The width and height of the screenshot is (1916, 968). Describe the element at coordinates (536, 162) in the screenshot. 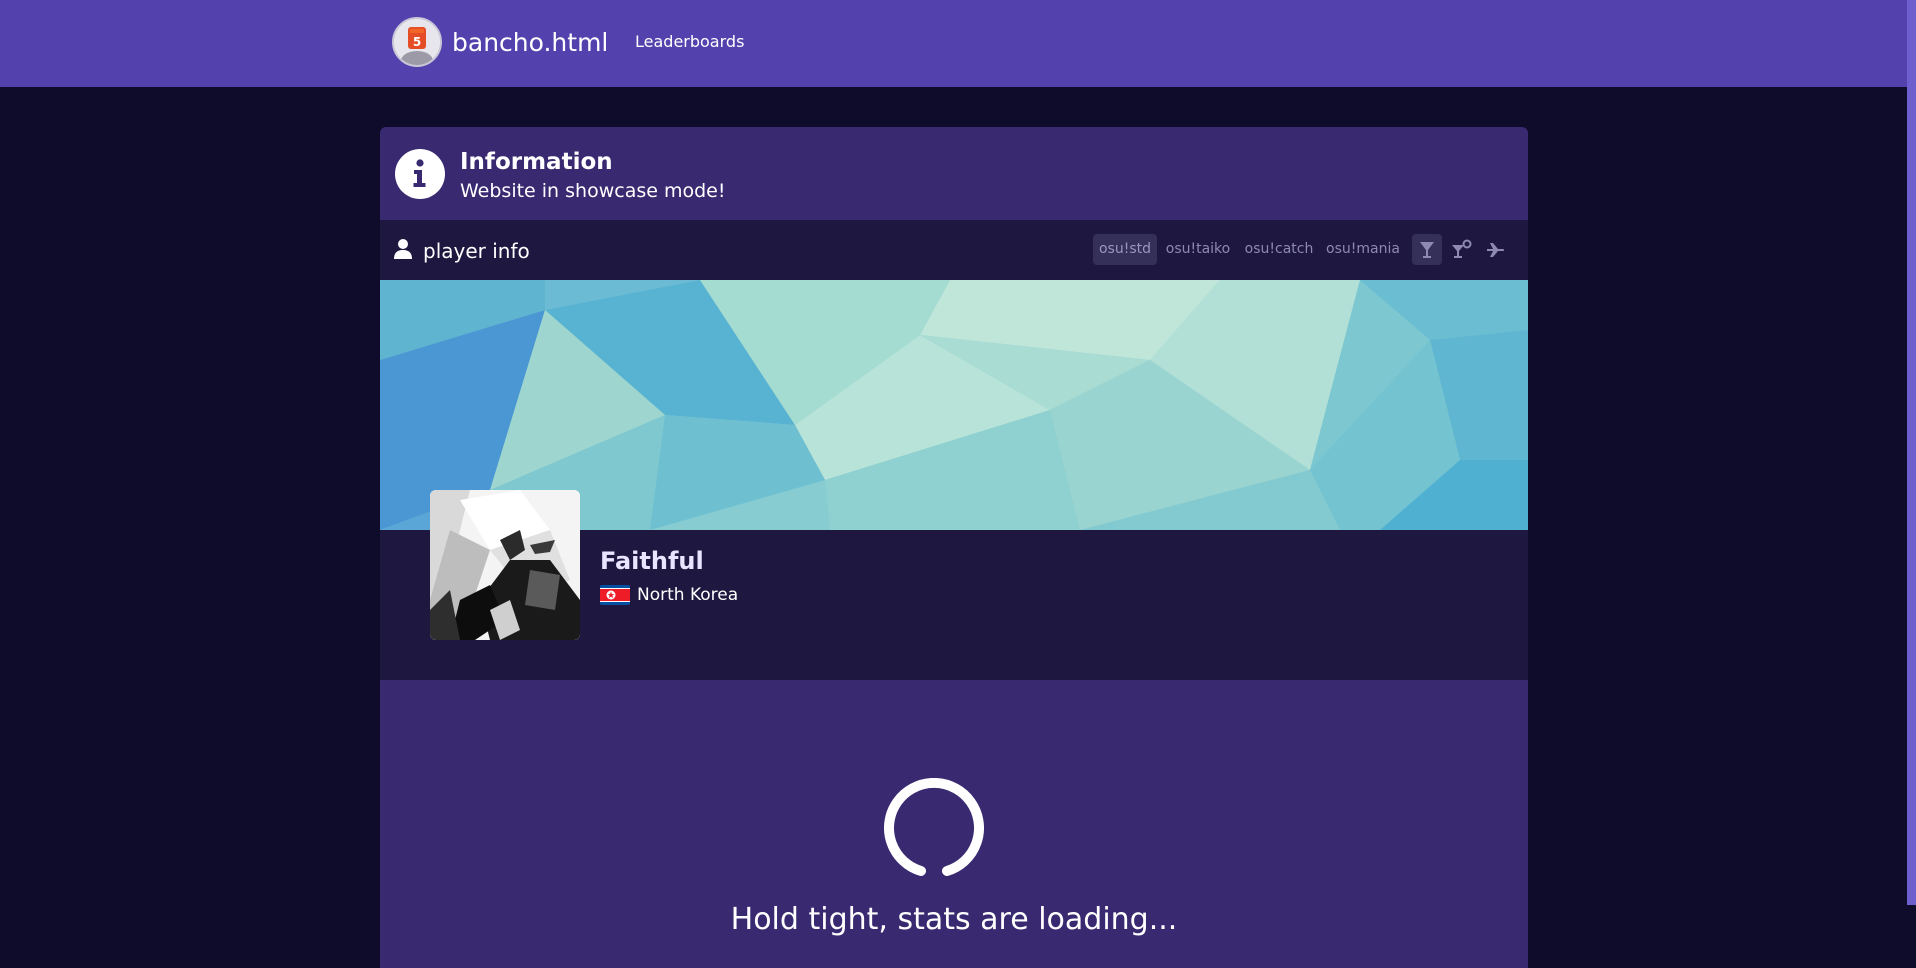

I see `info-title: Information` at that location.